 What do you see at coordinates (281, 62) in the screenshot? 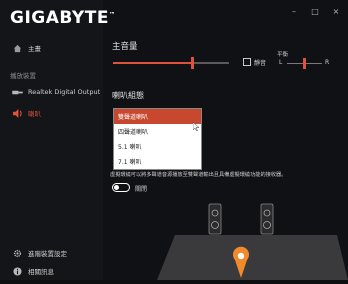
I see `balance-left-label: L` at bounding box center [281, 62].